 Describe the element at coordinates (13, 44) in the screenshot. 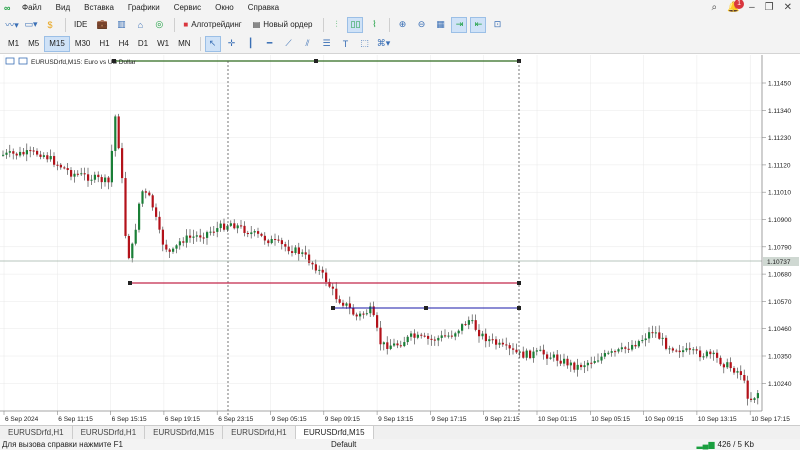

I see `timeframe-m1: M1` at that location.